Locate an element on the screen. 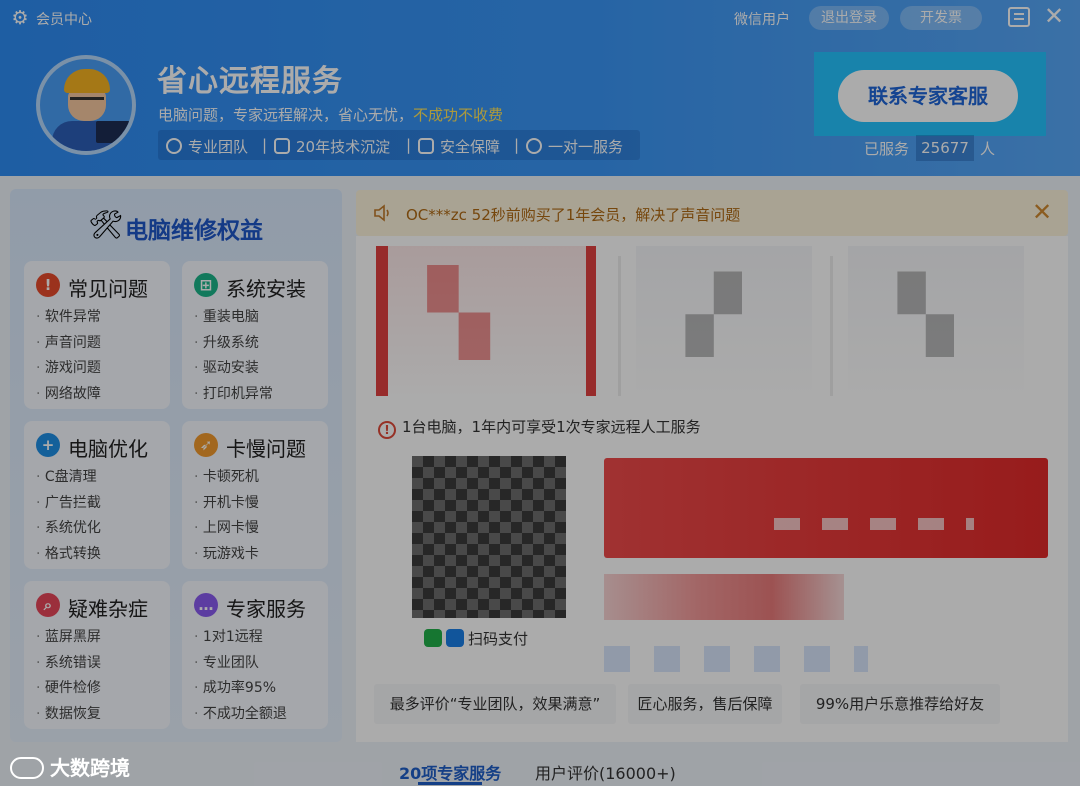 Image resolution: width=1080 pixels, height=786 pixels. purchase-notice: OC***zc 52秒前购买了1年会员，解决了声音问题 ✕ is located at coordinates (712, 213).